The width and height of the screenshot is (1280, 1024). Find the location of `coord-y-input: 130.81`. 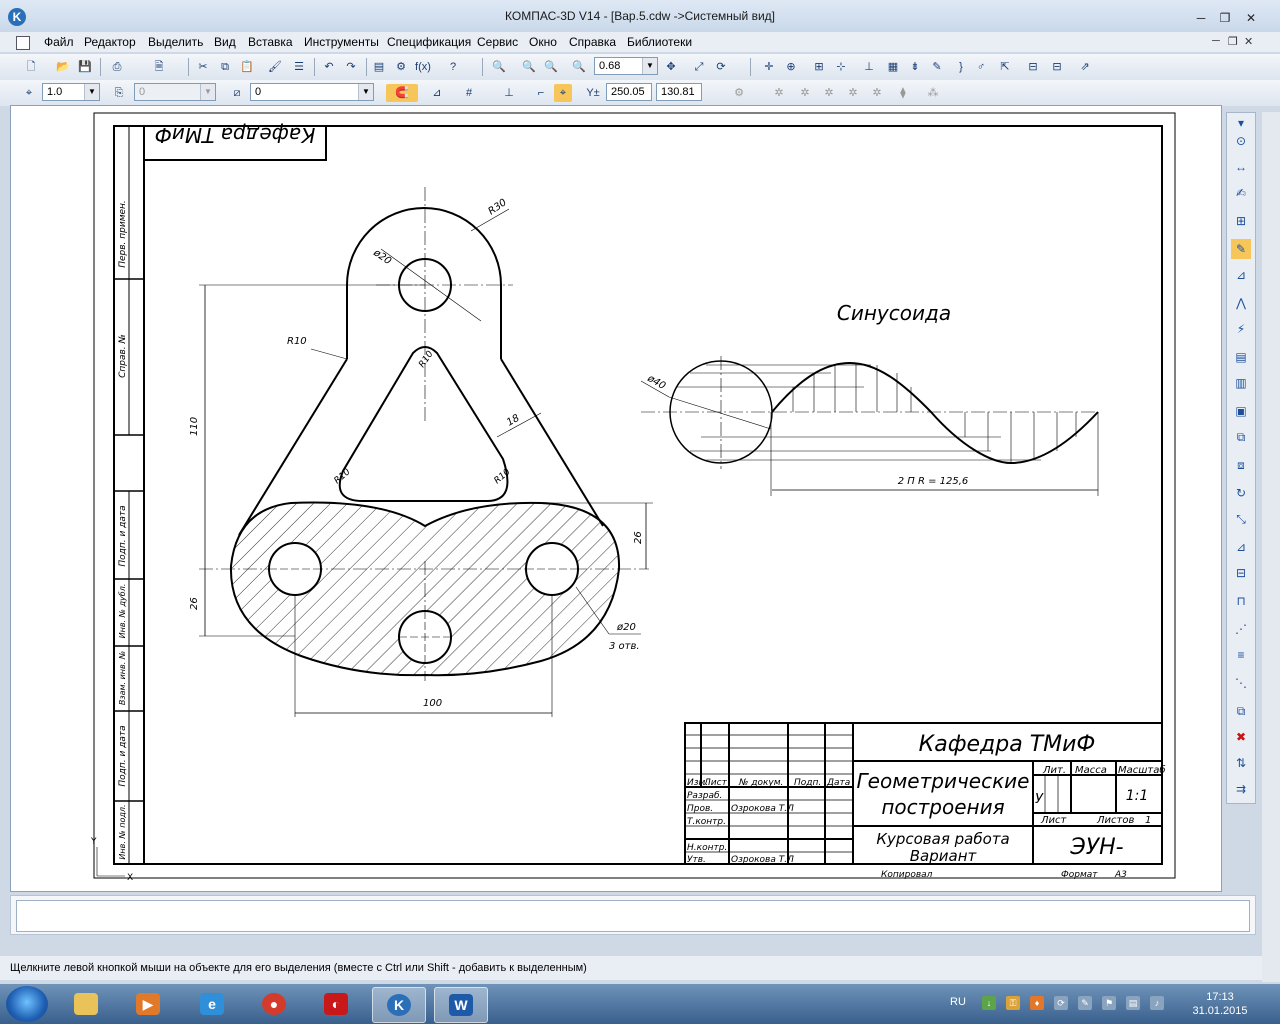

coord-y-input: 130.81 is located at coordinates (679, 92).